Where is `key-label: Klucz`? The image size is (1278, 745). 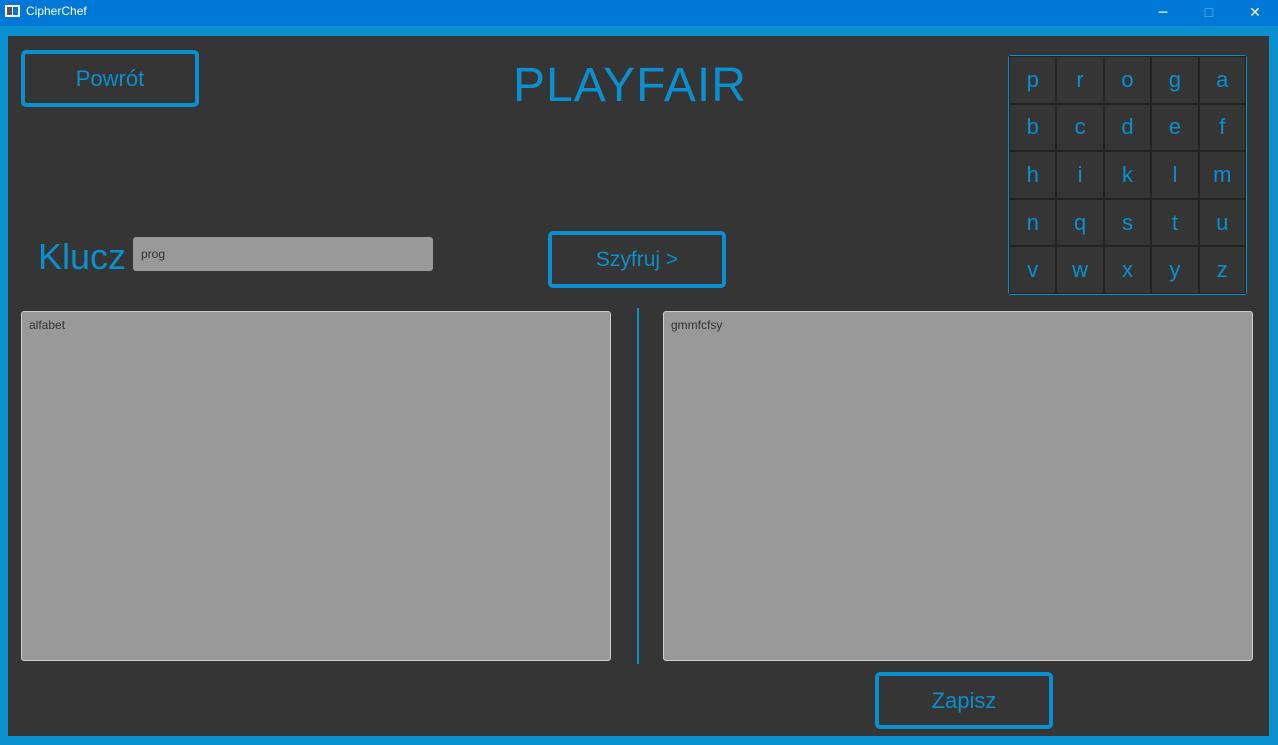
key-label: Klucz is located at coordinates (82, 256).